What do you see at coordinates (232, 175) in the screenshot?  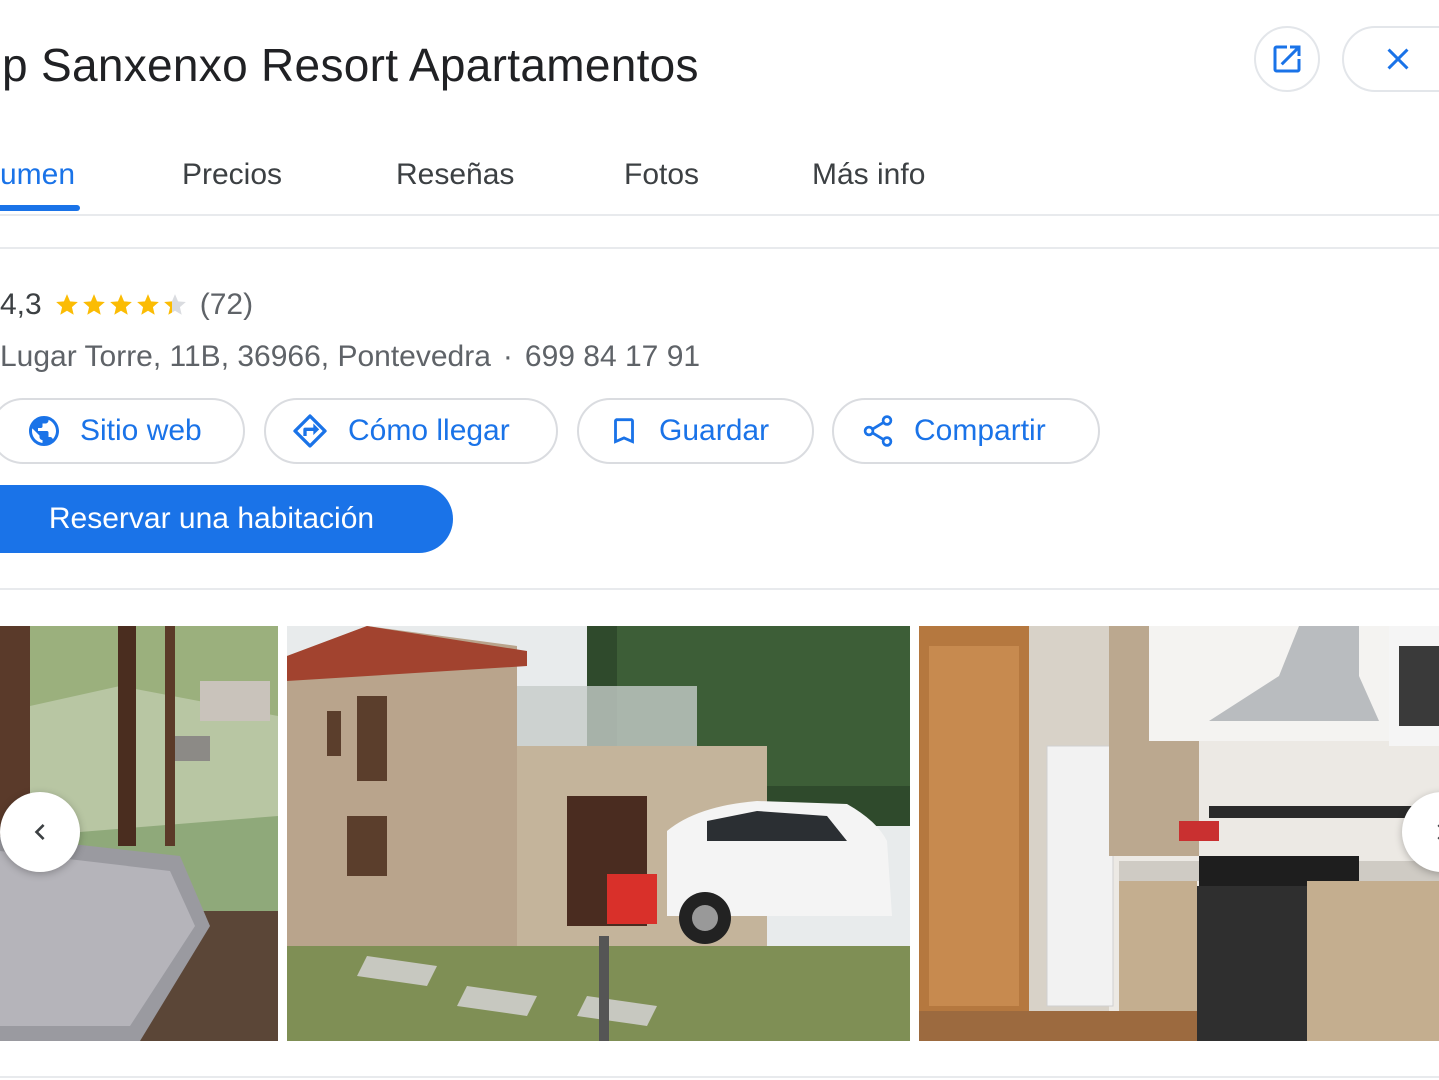 I see `tab-precios: Precios` at bounding box center [232, 175].